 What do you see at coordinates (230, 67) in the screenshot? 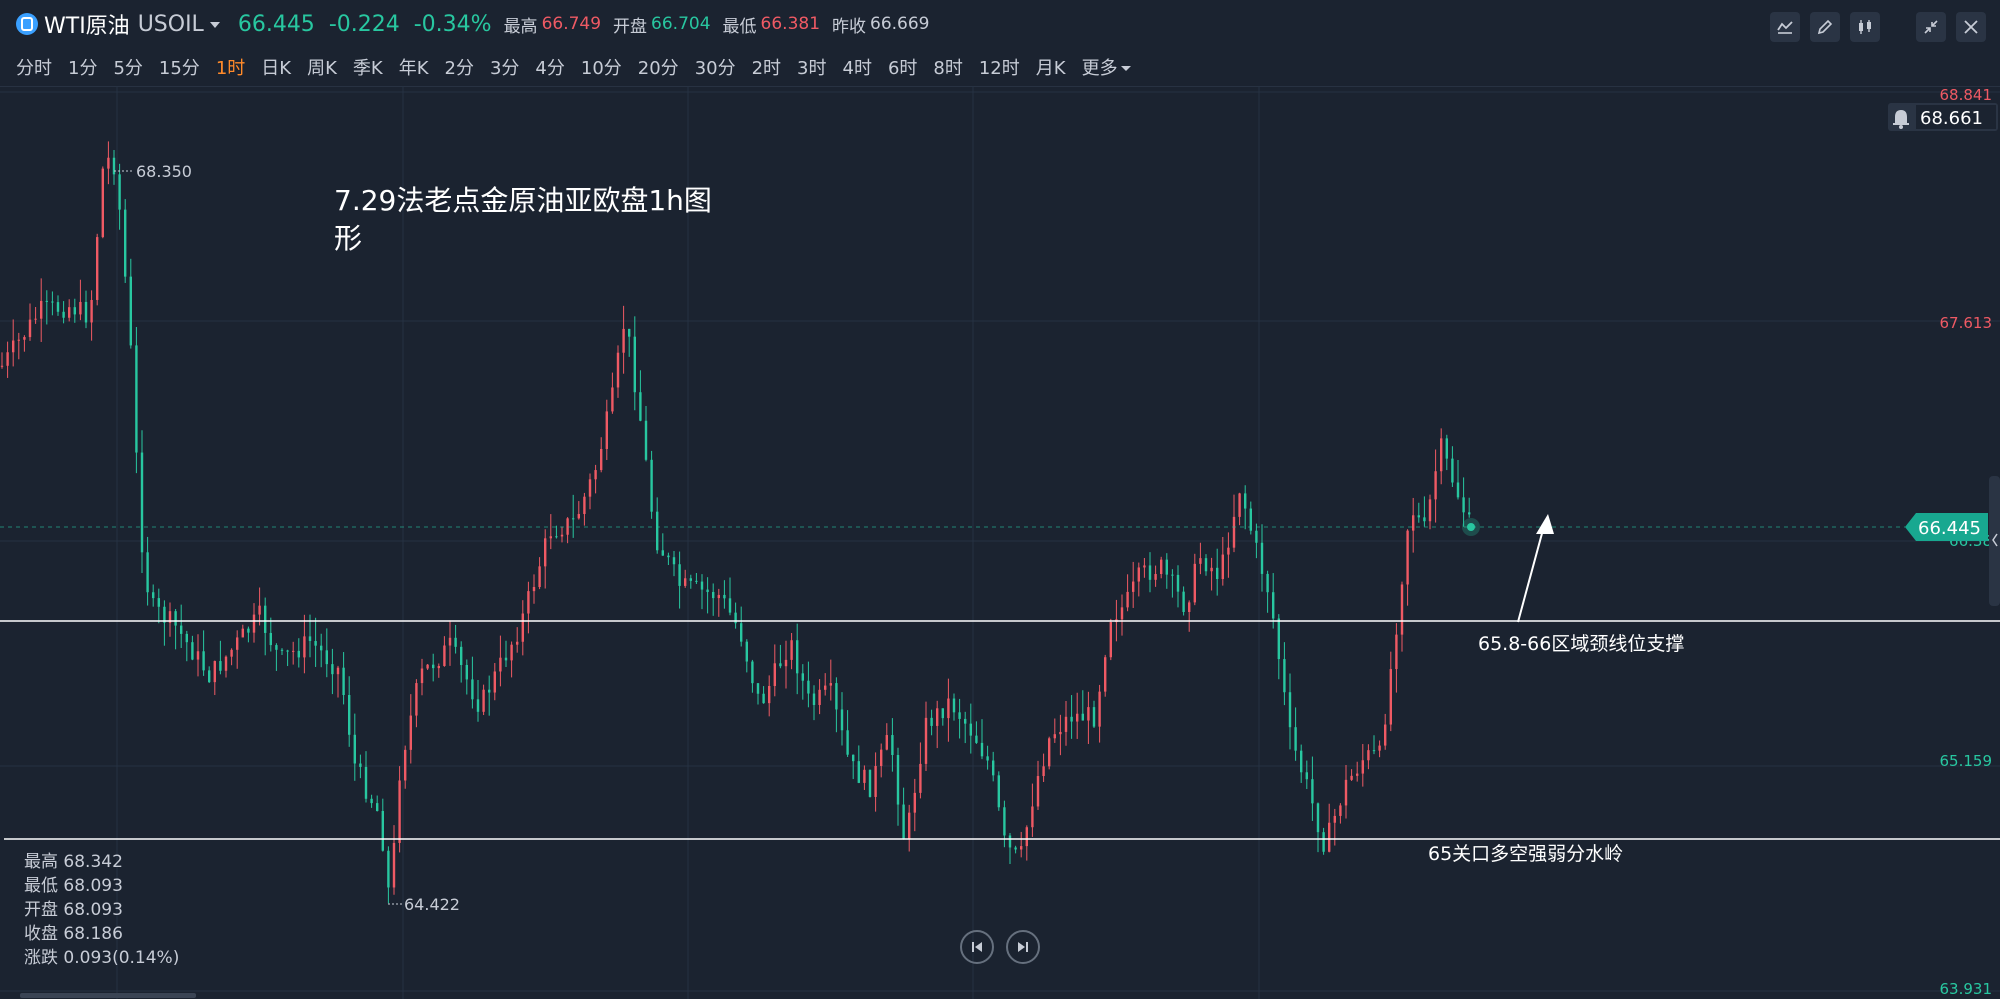
I see `period-tab: 1时` at bounding box center [230, 67].